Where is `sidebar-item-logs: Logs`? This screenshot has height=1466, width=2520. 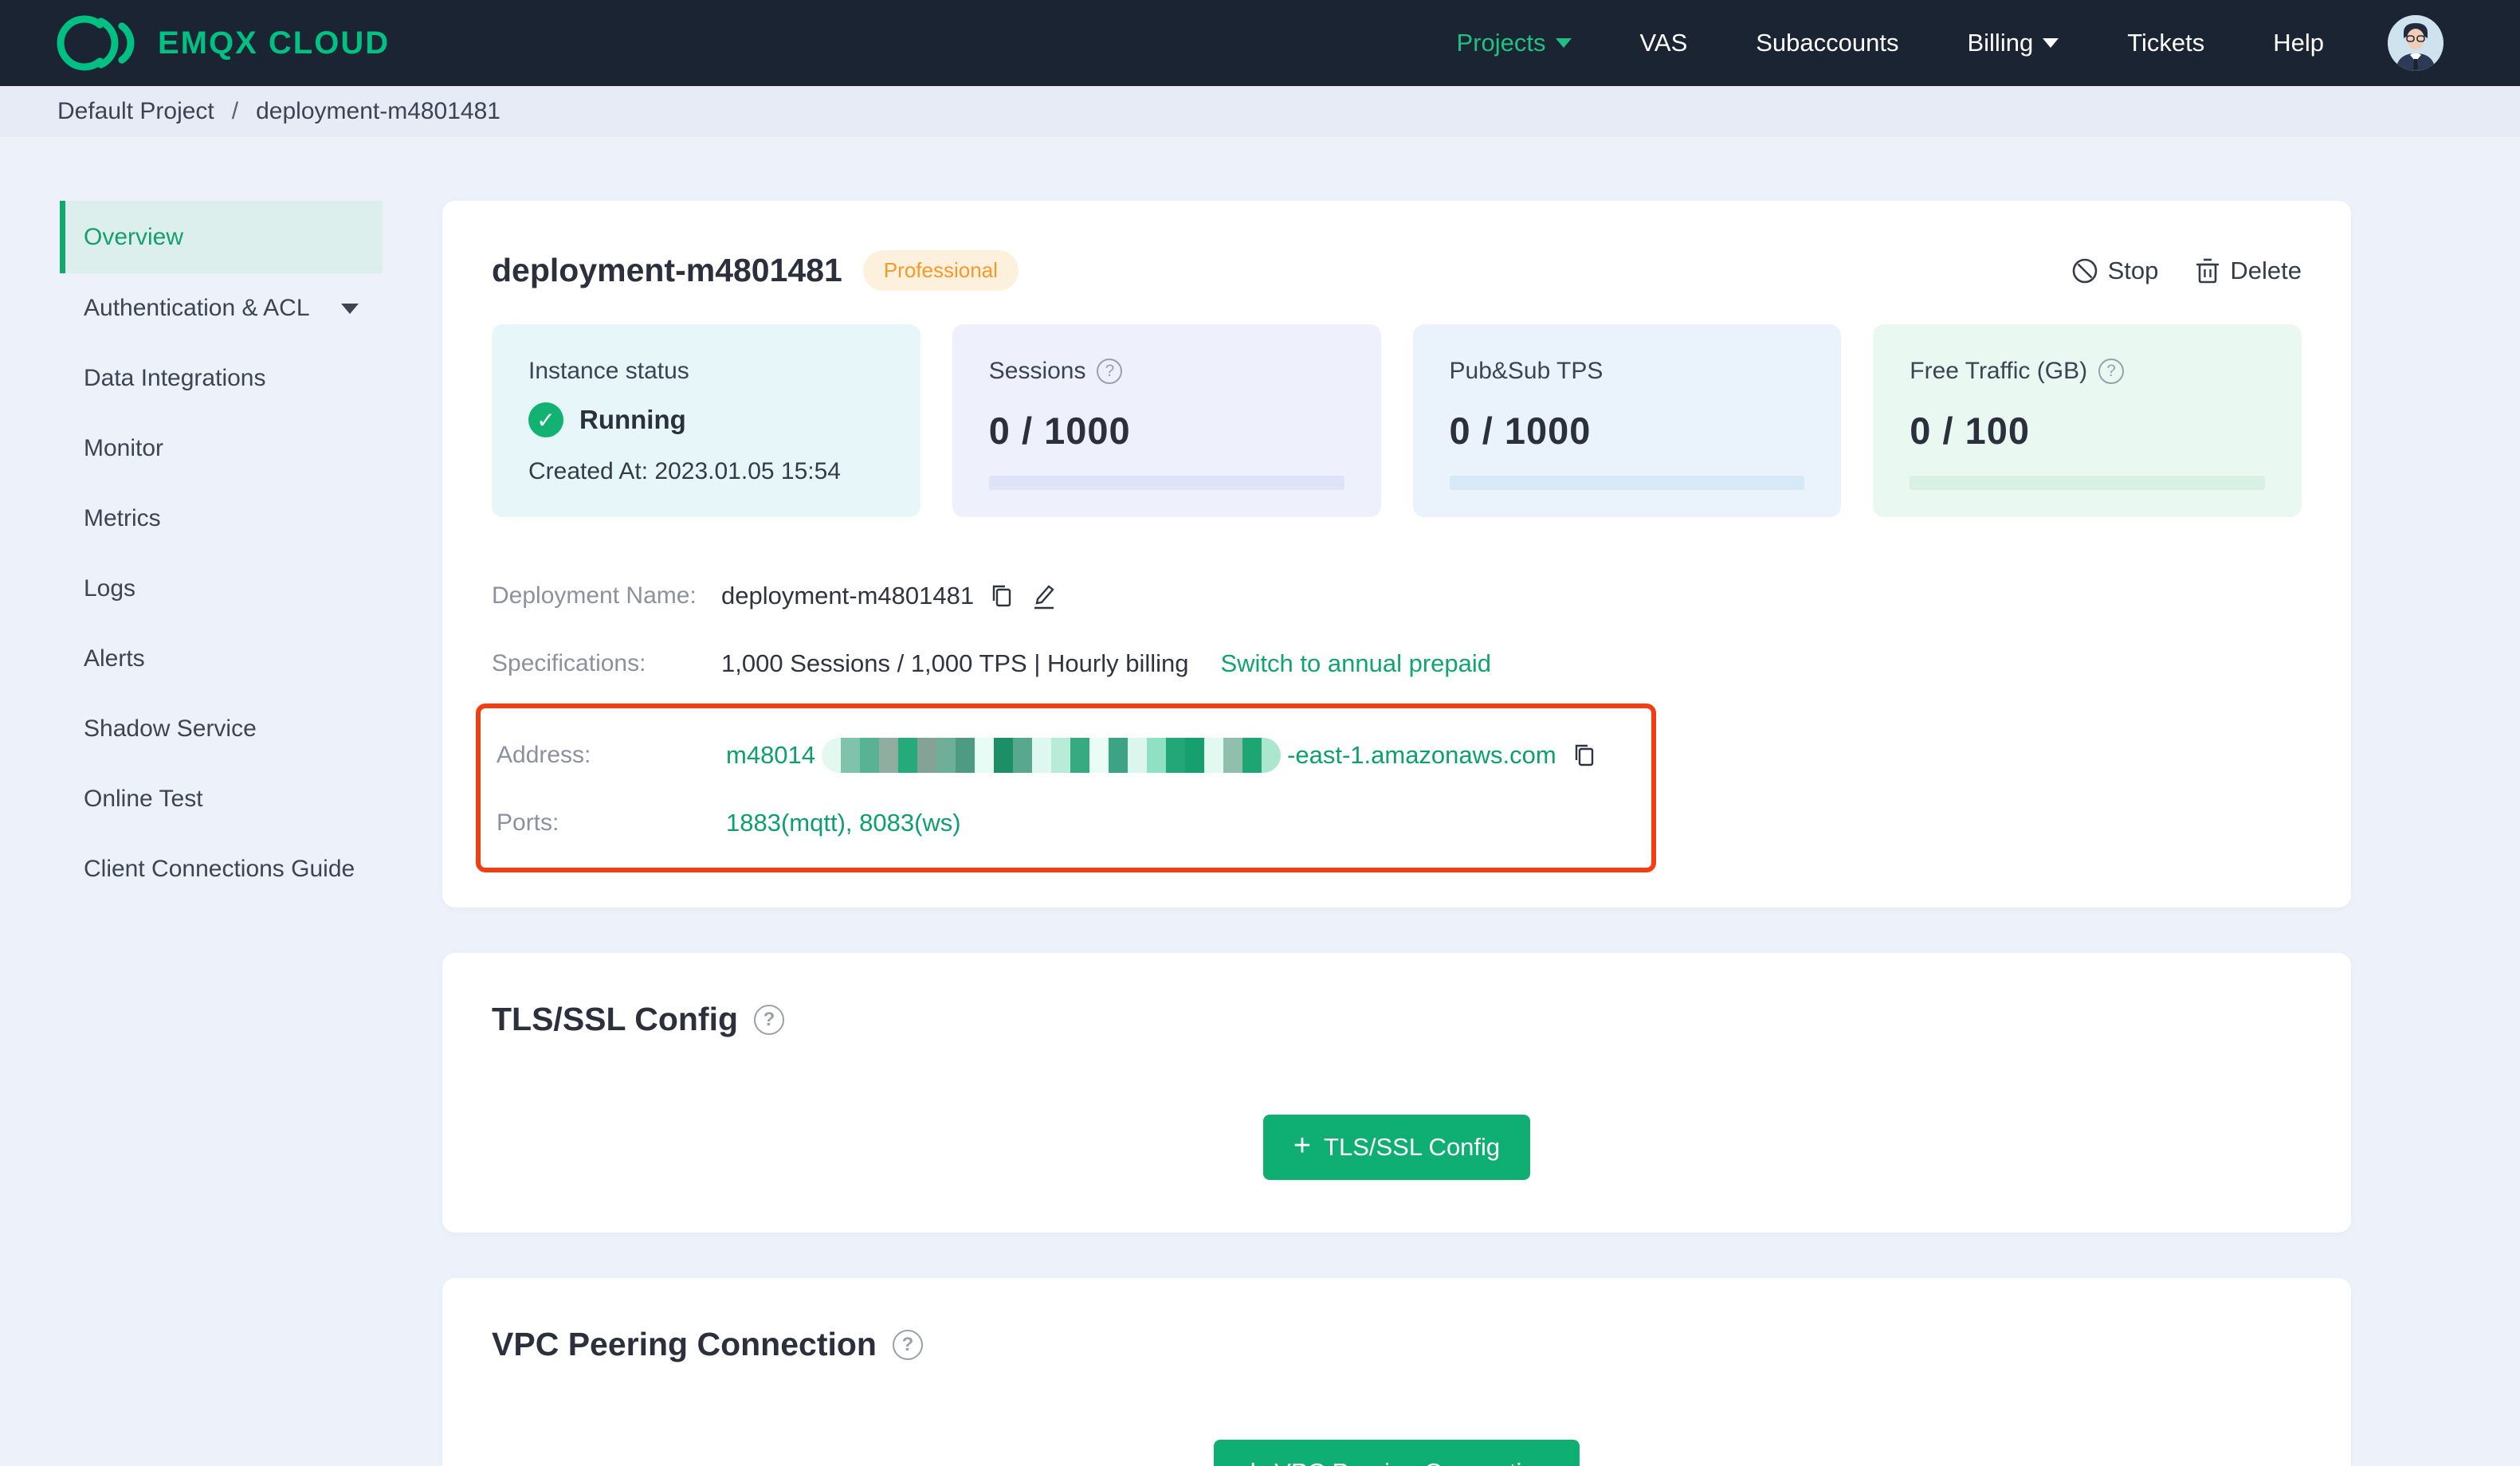 sidebar-item-logs: Logs is located at coordinates (221, 589).